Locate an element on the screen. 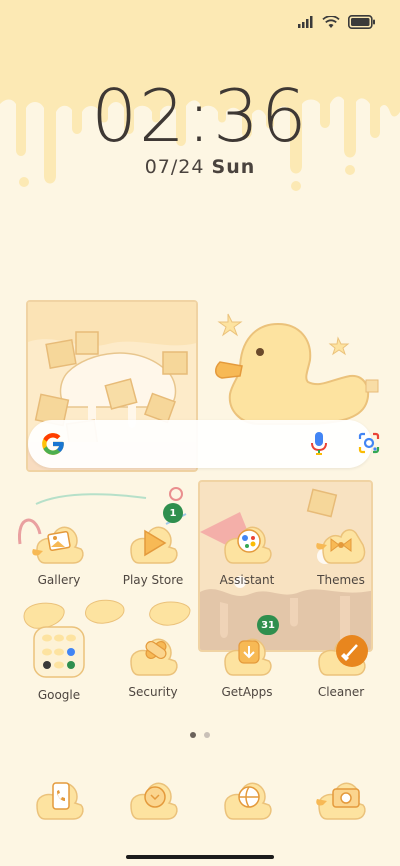  mic-icon is located at coordinates (319, 444).